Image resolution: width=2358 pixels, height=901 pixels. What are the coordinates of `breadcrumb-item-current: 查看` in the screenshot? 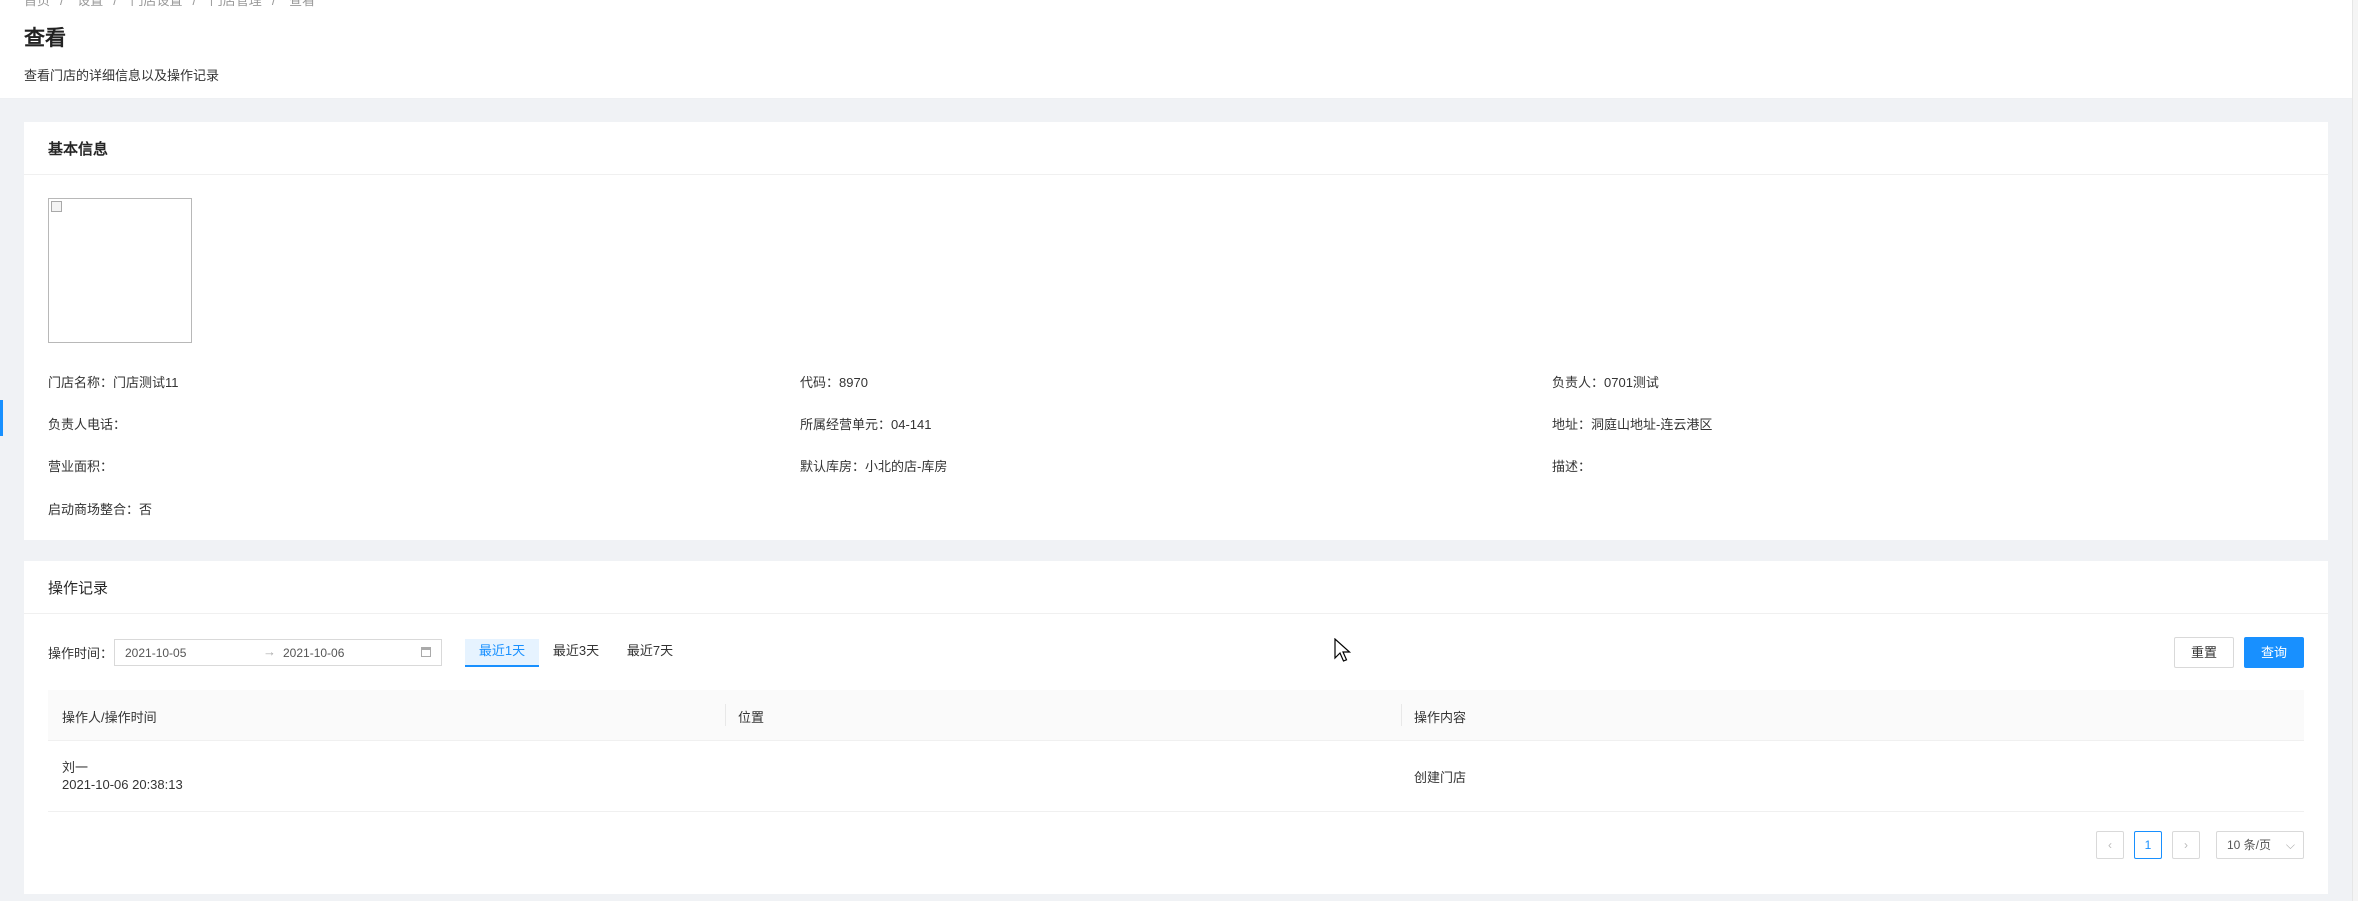 It's located at (302, 4).